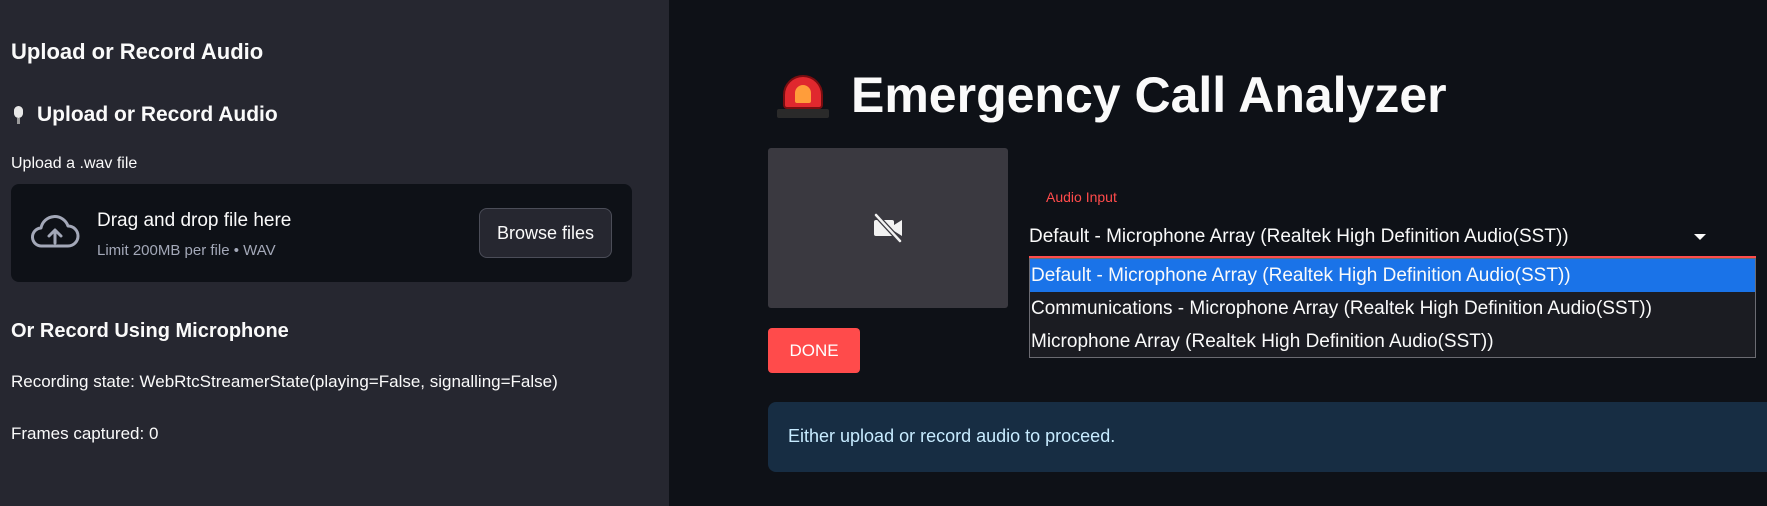 This screenshot has width=1767, height=506. What do you see at coordinates (803, 95) in the screenshot?
I see `siren-icon` at bounding box center [803, 95].